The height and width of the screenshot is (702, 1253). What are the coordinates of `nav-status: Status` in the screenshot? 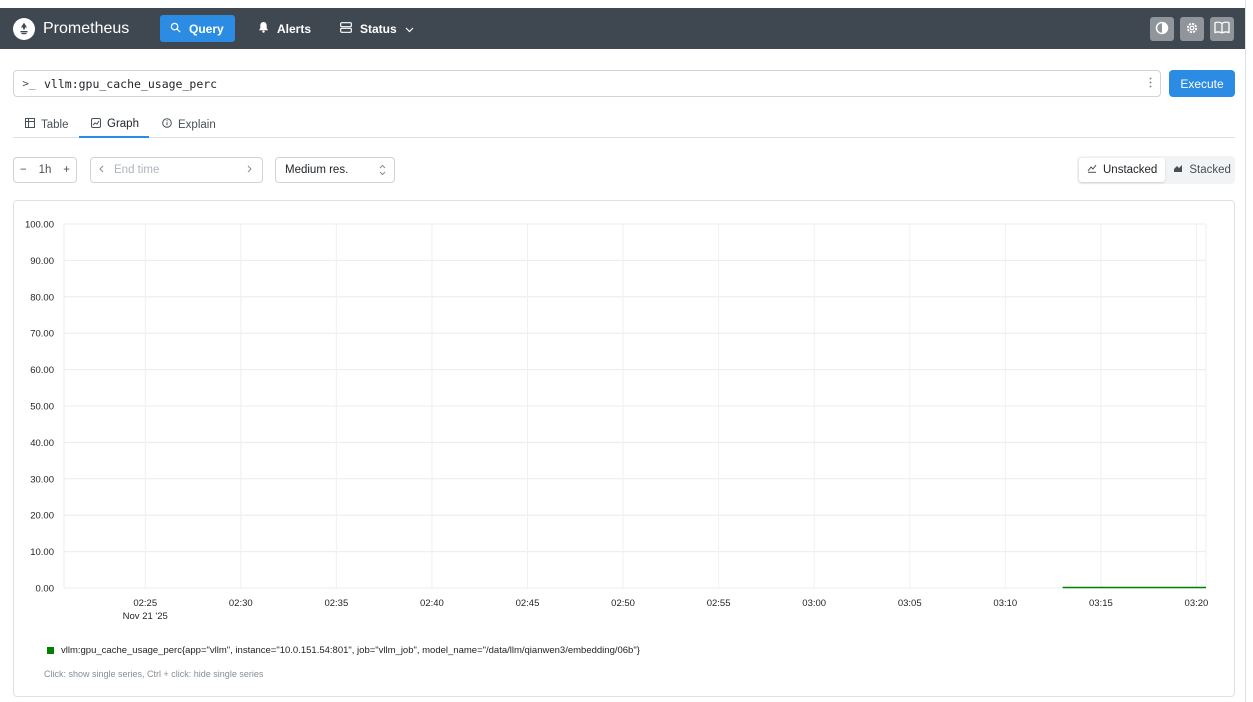 It's located at (381, 28).